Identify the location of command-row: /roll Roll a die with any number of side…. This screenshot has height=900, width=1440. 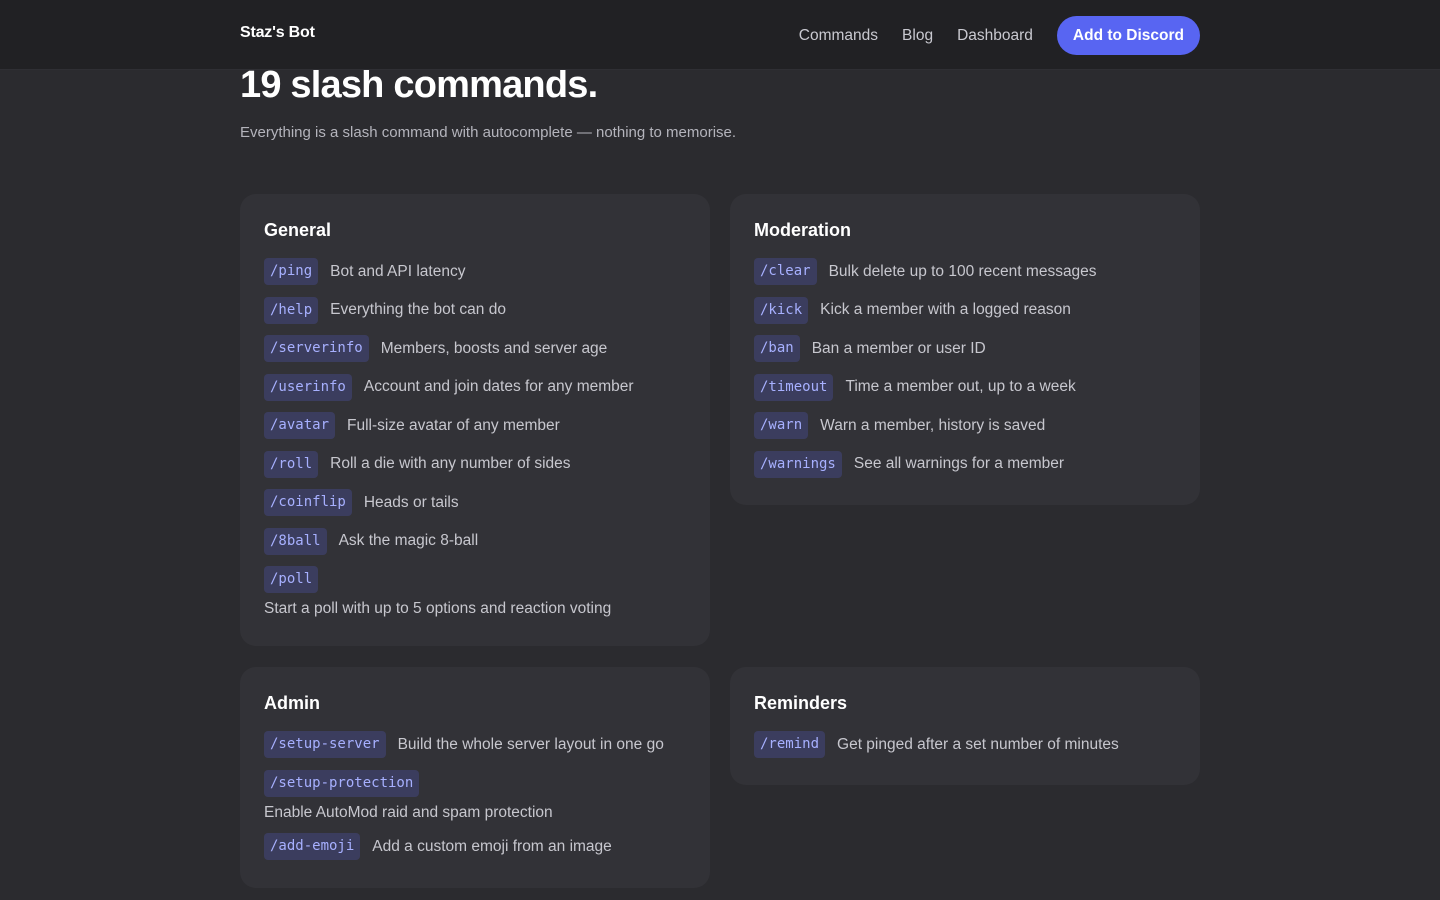
(475, 464).